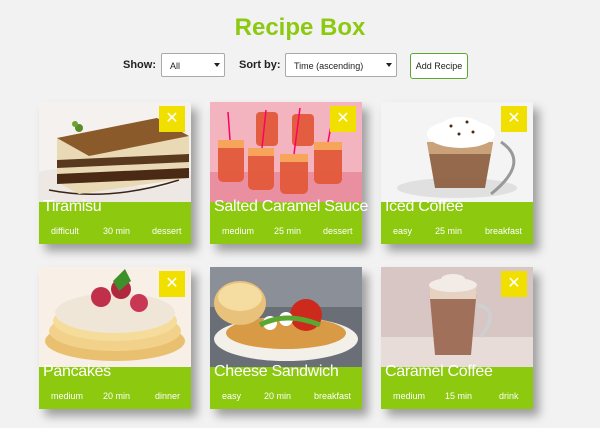 Image resolution: width=600 pixels, height=428 pixels. What do you see at coordinates (168, 396) in the screenshot?
I see `recipe-category: dinner` at bounding box center [168, 396].